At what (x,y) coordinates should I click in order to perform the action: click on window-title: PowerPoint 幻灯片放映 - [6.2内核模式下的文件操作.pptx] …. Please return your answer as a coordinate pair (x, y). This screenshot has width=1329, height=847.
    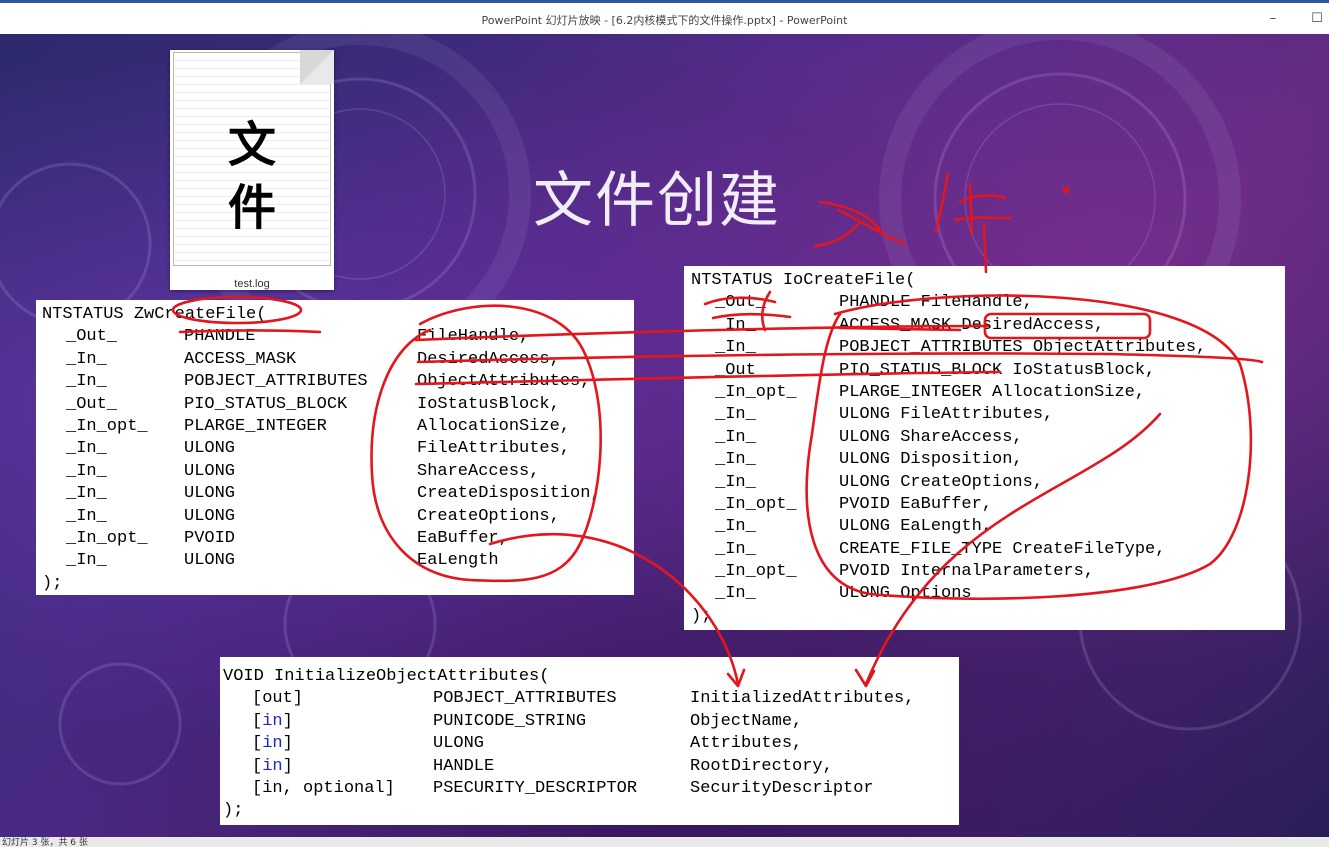
    Looking at the image, I should click on (664, 20).